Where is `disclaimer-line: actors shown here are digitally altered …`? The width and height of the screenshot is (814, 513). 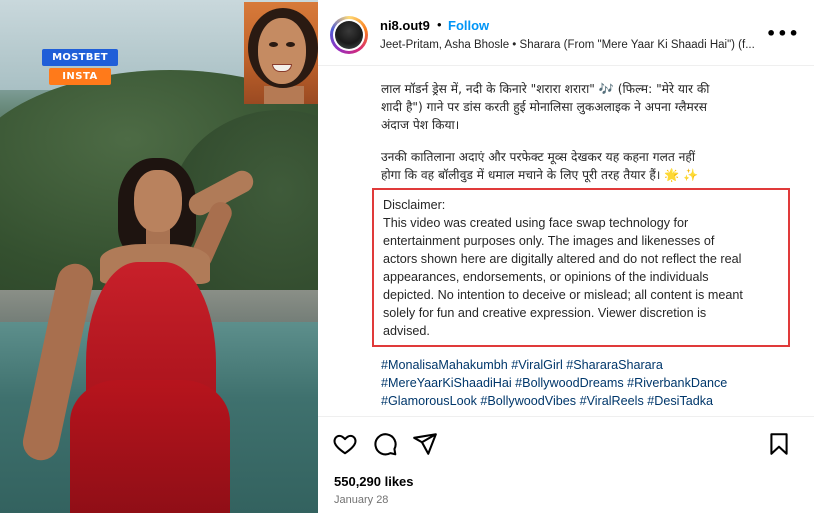
disclaimer-line: actors shown here are digitally altered … is located at coordinates (562, 259).